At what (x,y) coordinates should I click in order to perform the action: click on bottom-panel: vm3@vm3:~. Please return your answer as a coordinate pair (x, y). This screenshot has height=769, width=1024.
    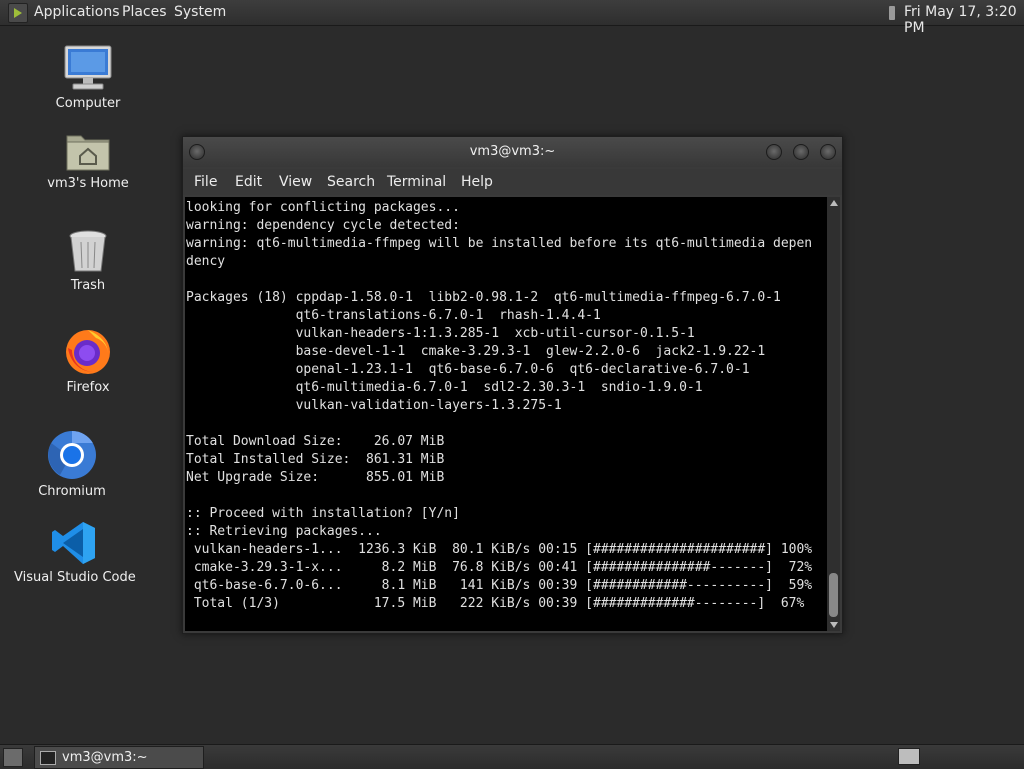
    Looking at the image, I should click on (512, 756).